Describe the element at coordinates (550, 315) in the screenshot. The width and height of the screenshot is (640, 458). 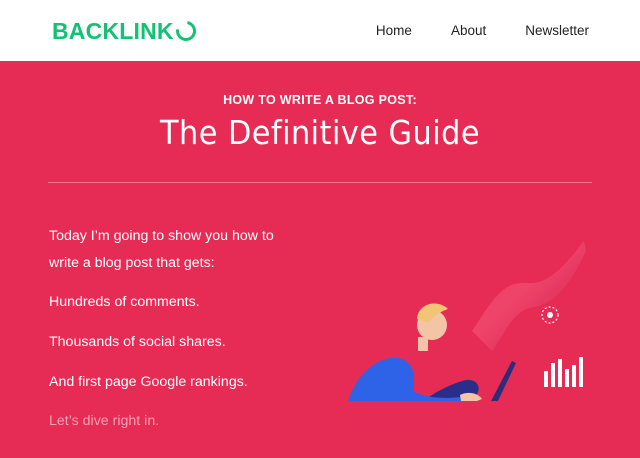
I see `target-icon` at that location.